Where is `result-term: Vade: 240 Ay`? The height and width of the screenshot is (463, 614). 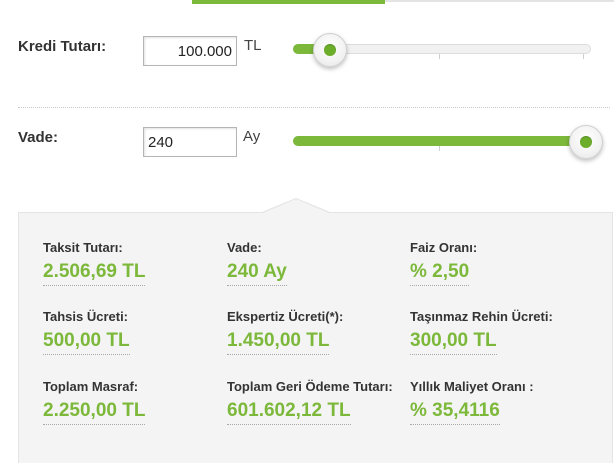 result-term: Vade: 240 Ay is located at coordinates (257, 263).